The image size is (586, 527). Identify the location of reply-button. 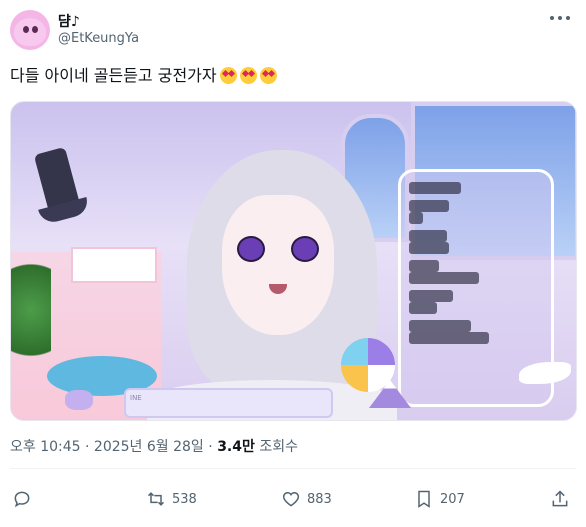
(25, 499).